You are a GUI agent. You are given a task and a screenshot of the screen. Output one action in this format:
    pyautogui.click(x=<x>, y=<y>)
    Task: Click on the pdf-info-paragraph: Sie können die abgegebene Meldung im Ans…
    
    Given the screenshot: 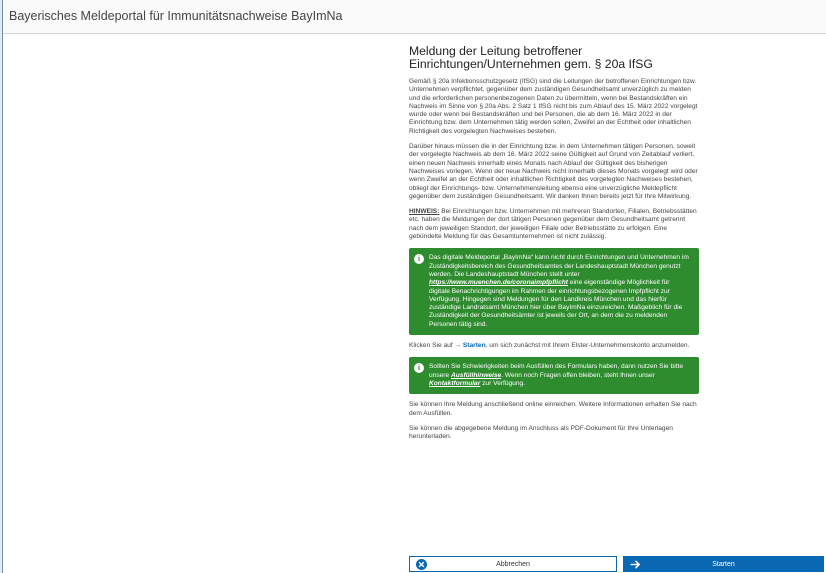 What is the action you would take?
    pyautogui.click(x=541, y=432)
    